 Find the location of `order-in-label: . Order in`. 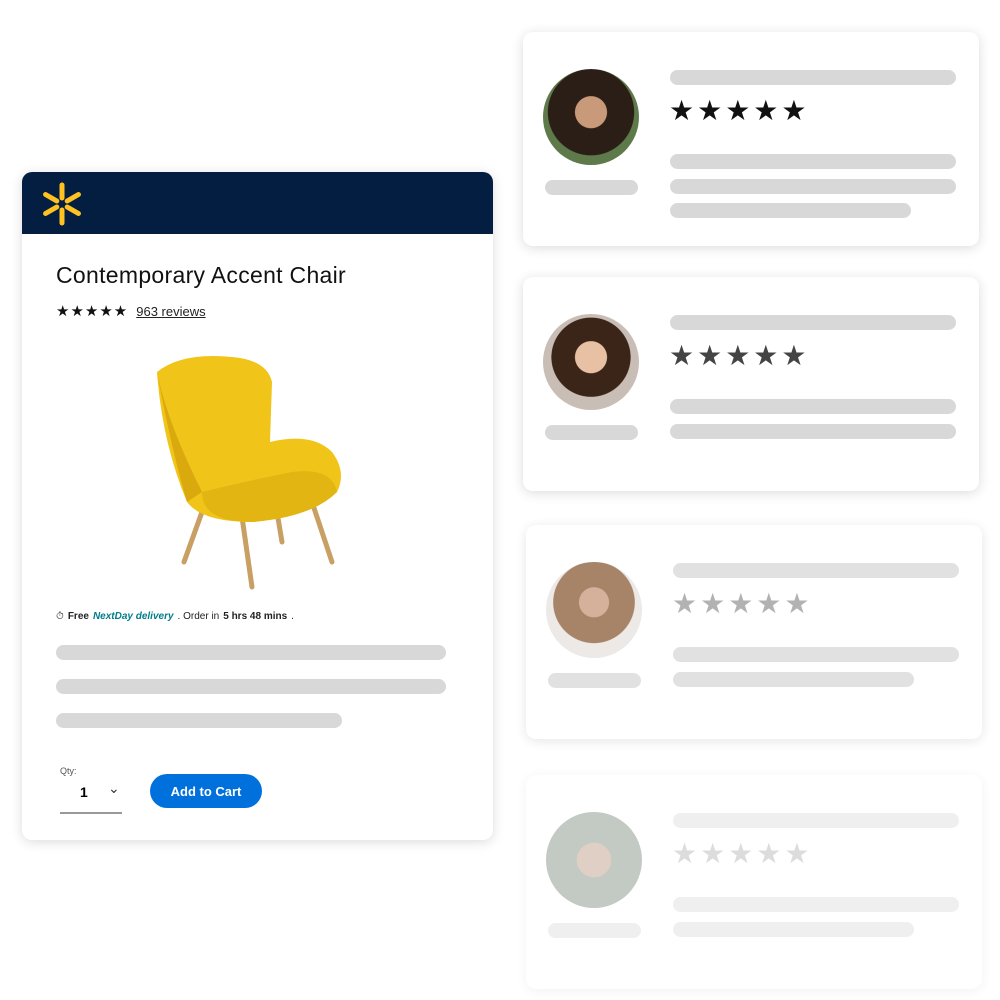

order-in-label: . Order in is located at coordinates (198, 616).